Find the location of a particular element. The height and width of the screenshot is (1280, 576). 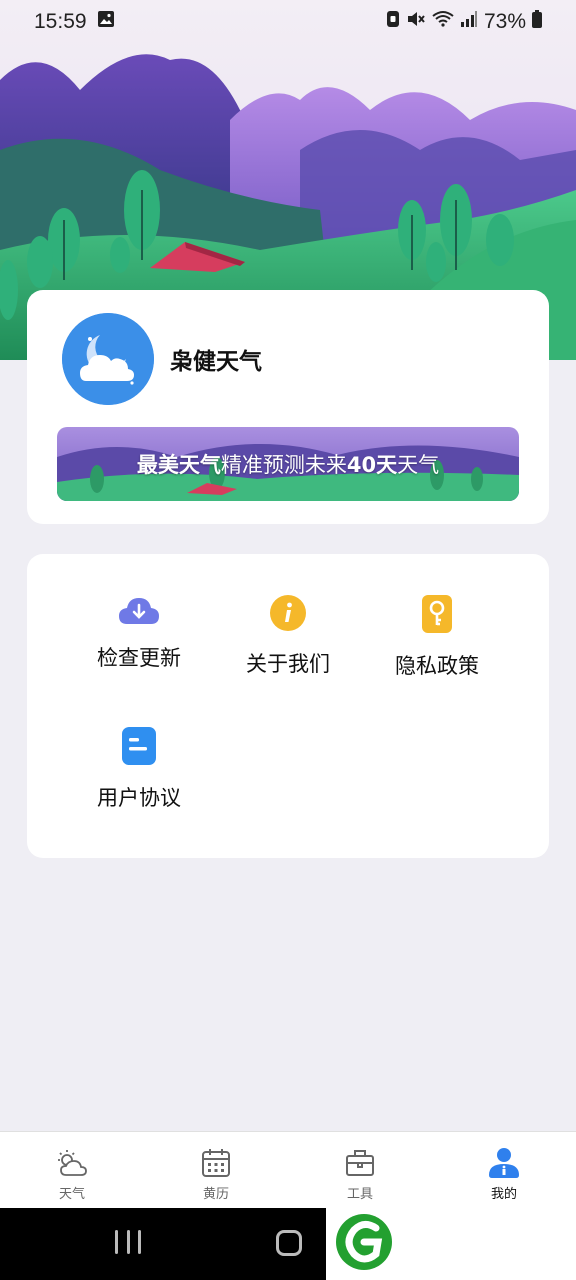

signal-icon is located at coordinates (469, 22).